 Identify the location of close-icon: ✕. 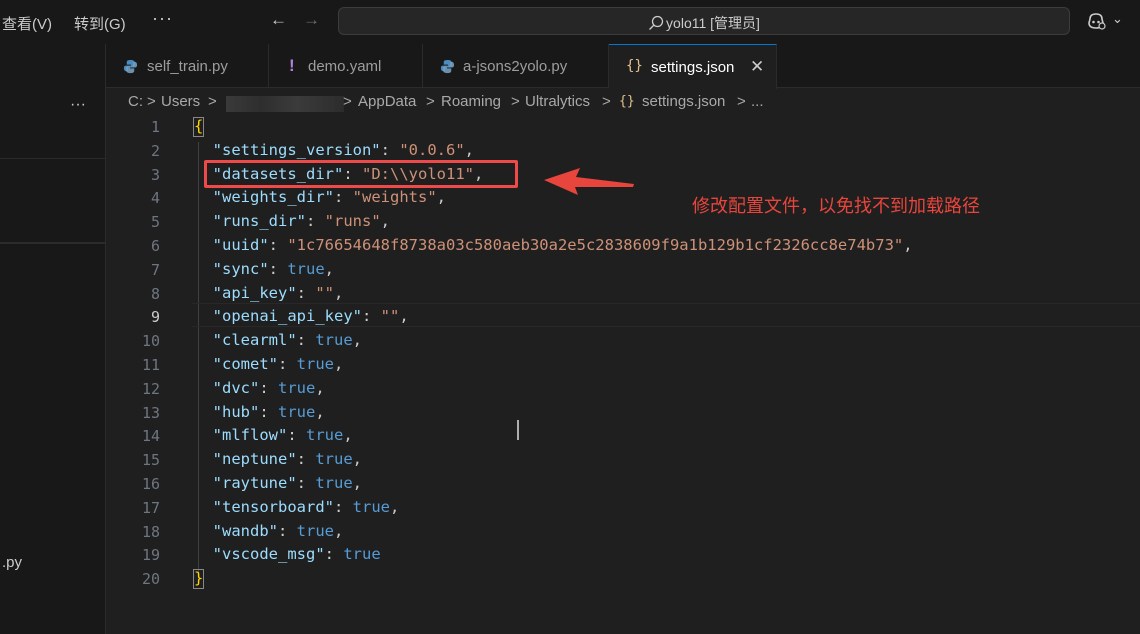
(757, 67).